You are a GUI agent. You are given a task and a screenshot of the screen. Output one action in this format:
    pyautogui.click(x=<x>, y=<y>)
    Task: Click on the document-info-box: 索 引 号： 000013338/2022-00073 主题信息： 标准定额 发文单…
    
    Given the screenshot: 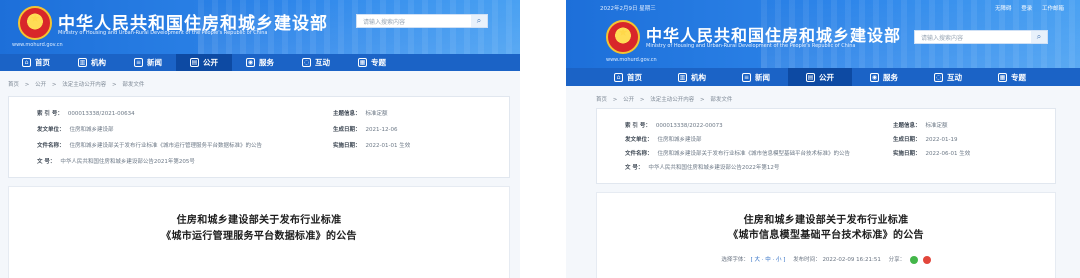 What is the action you would take?
    pyautogui.click(x=826, y=146)
    